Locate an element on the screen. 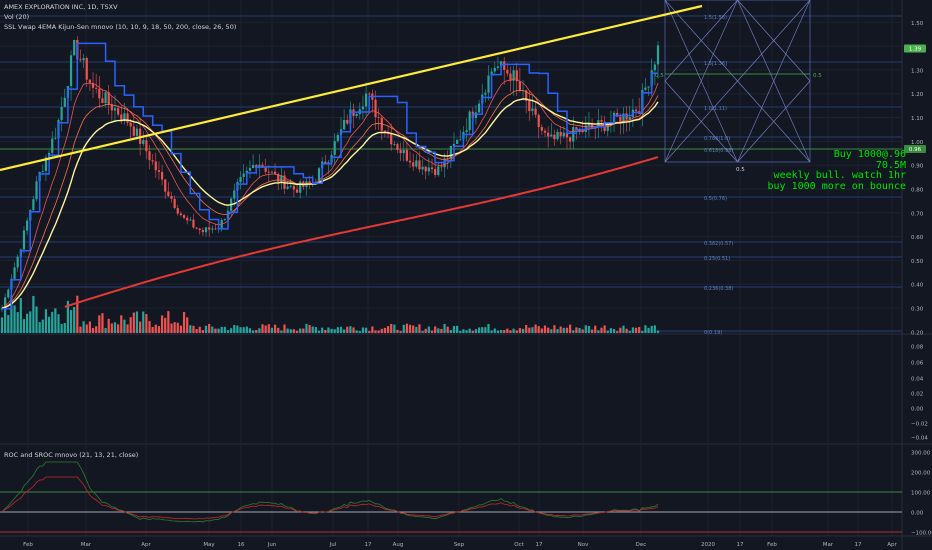 The image size is (932, 550). time-tick-label: 16 is located at coordinates (241, 545).